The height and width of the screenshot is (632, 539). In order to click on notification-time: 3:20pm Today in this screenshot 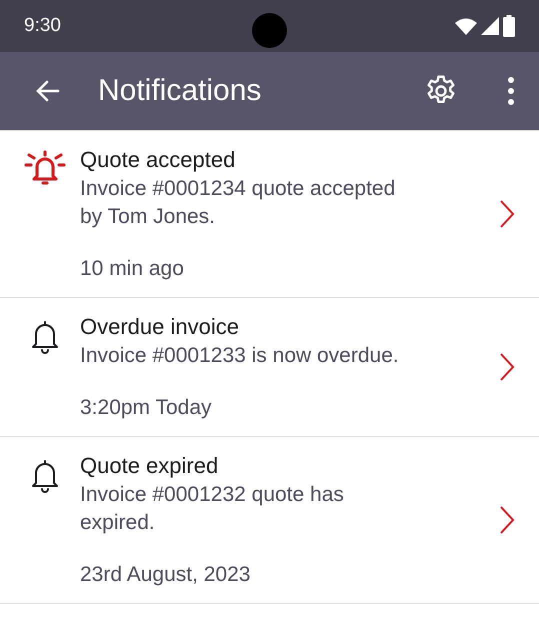, I will do `click(146, 408)`.